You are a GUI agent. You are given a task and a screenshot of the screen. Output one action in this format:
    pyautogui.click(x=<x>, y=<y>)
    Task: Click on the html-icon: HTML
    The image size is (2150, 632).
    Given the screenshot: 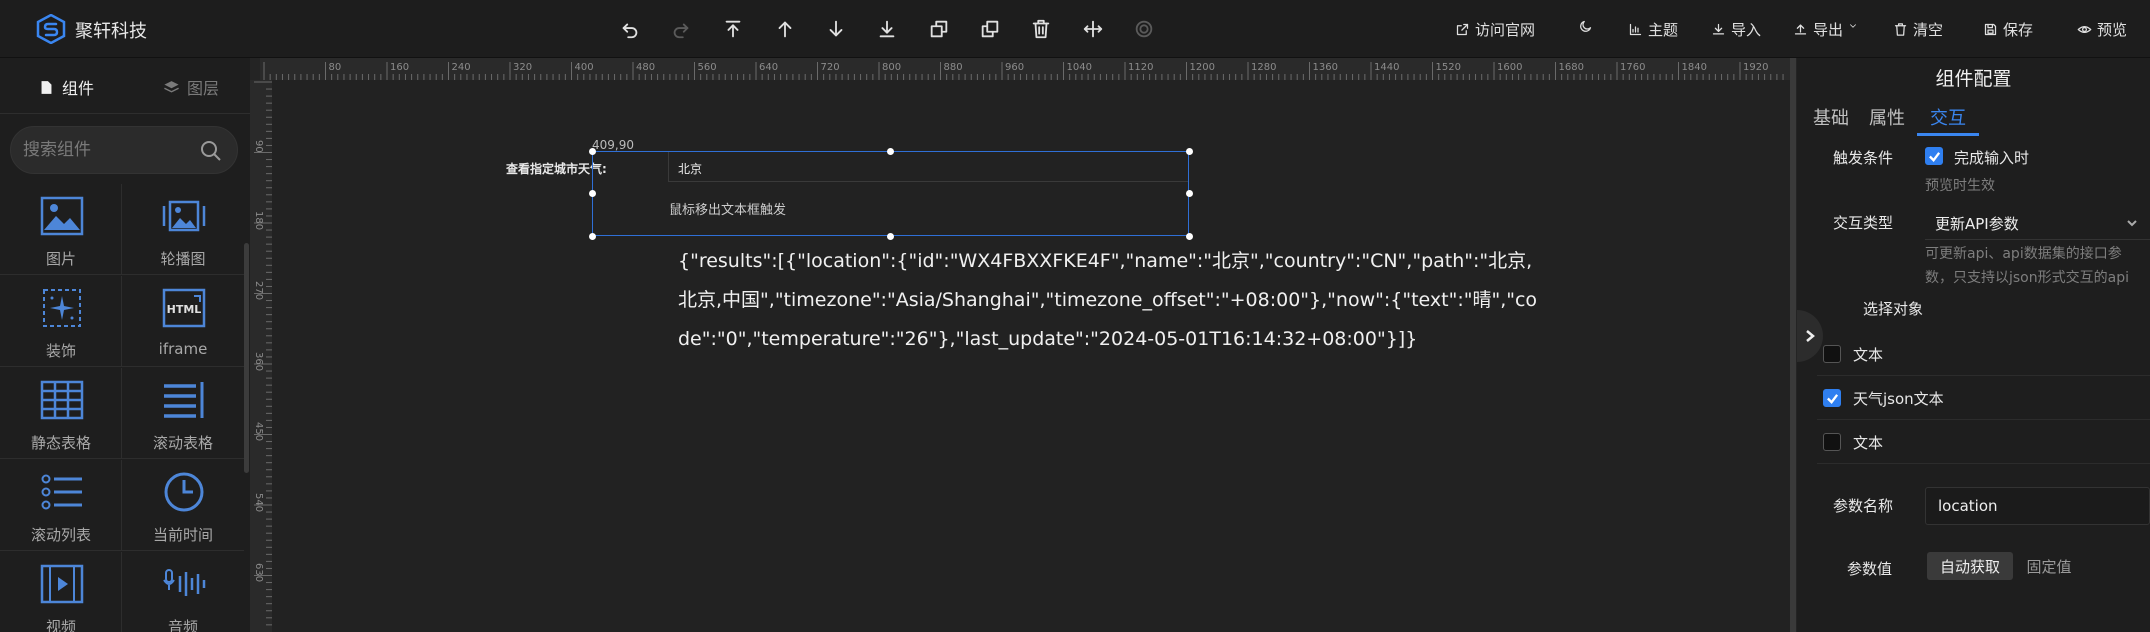 What is the action you would take?
    pyautogui.click(x=184, y=308)
    